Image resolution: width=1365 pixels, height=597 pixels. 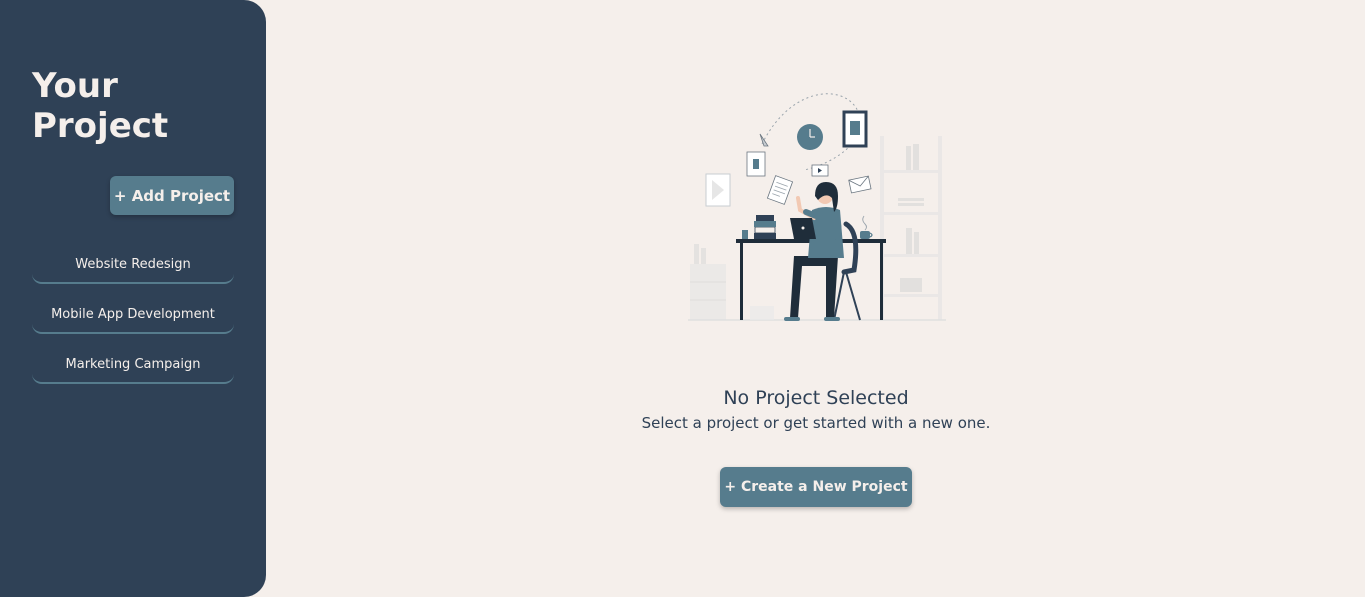 I want to click on cabinet, so click(x=708, y=282).